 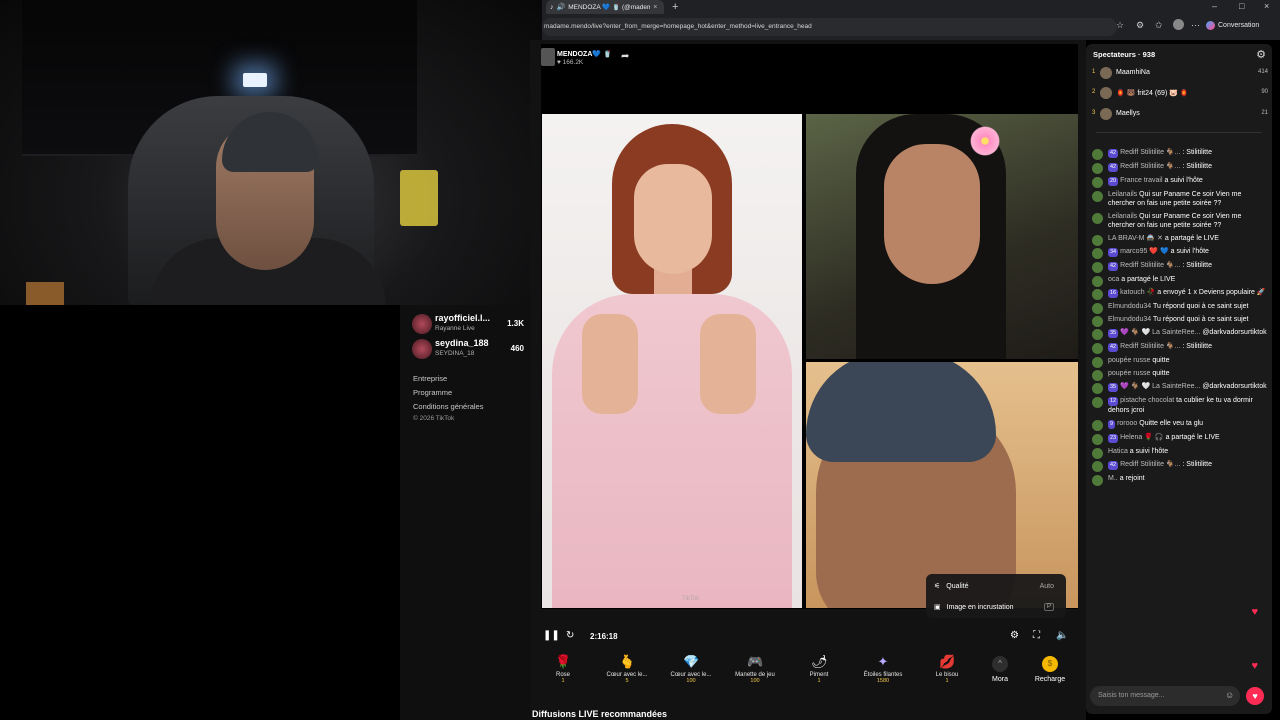 What do you see at coordinates (998, 586) in the screenshot?
I see `quality-option: ⚟ Qualité Auto` at bounding box center [998, 586].